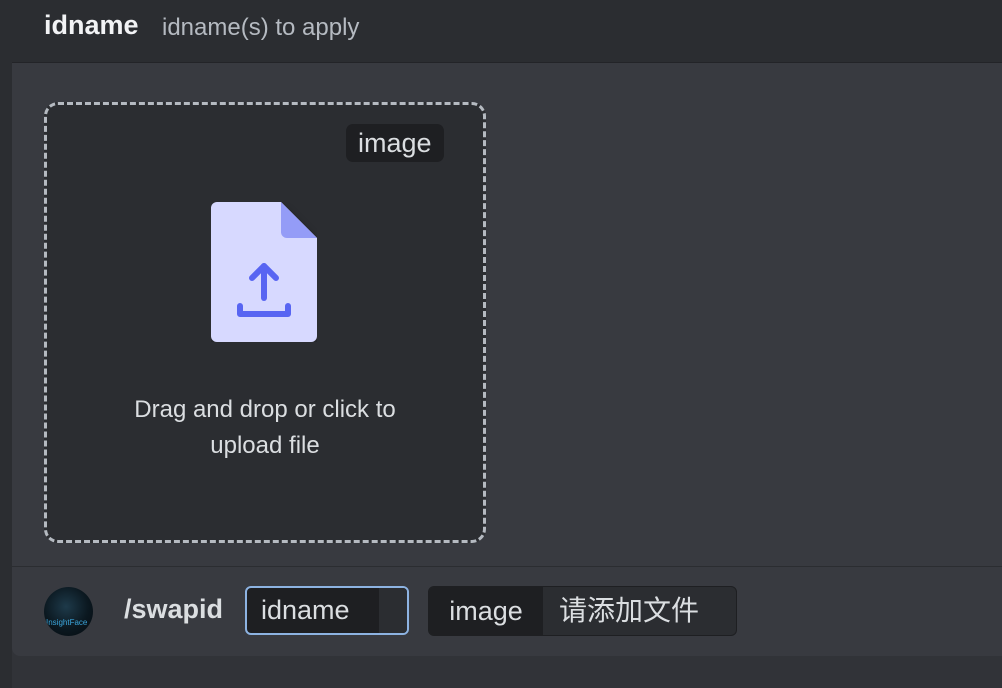  Describe the element at coordinates (67, 622) in the screenshot. I see `avatar-logo-text: InsightFace` at that location.